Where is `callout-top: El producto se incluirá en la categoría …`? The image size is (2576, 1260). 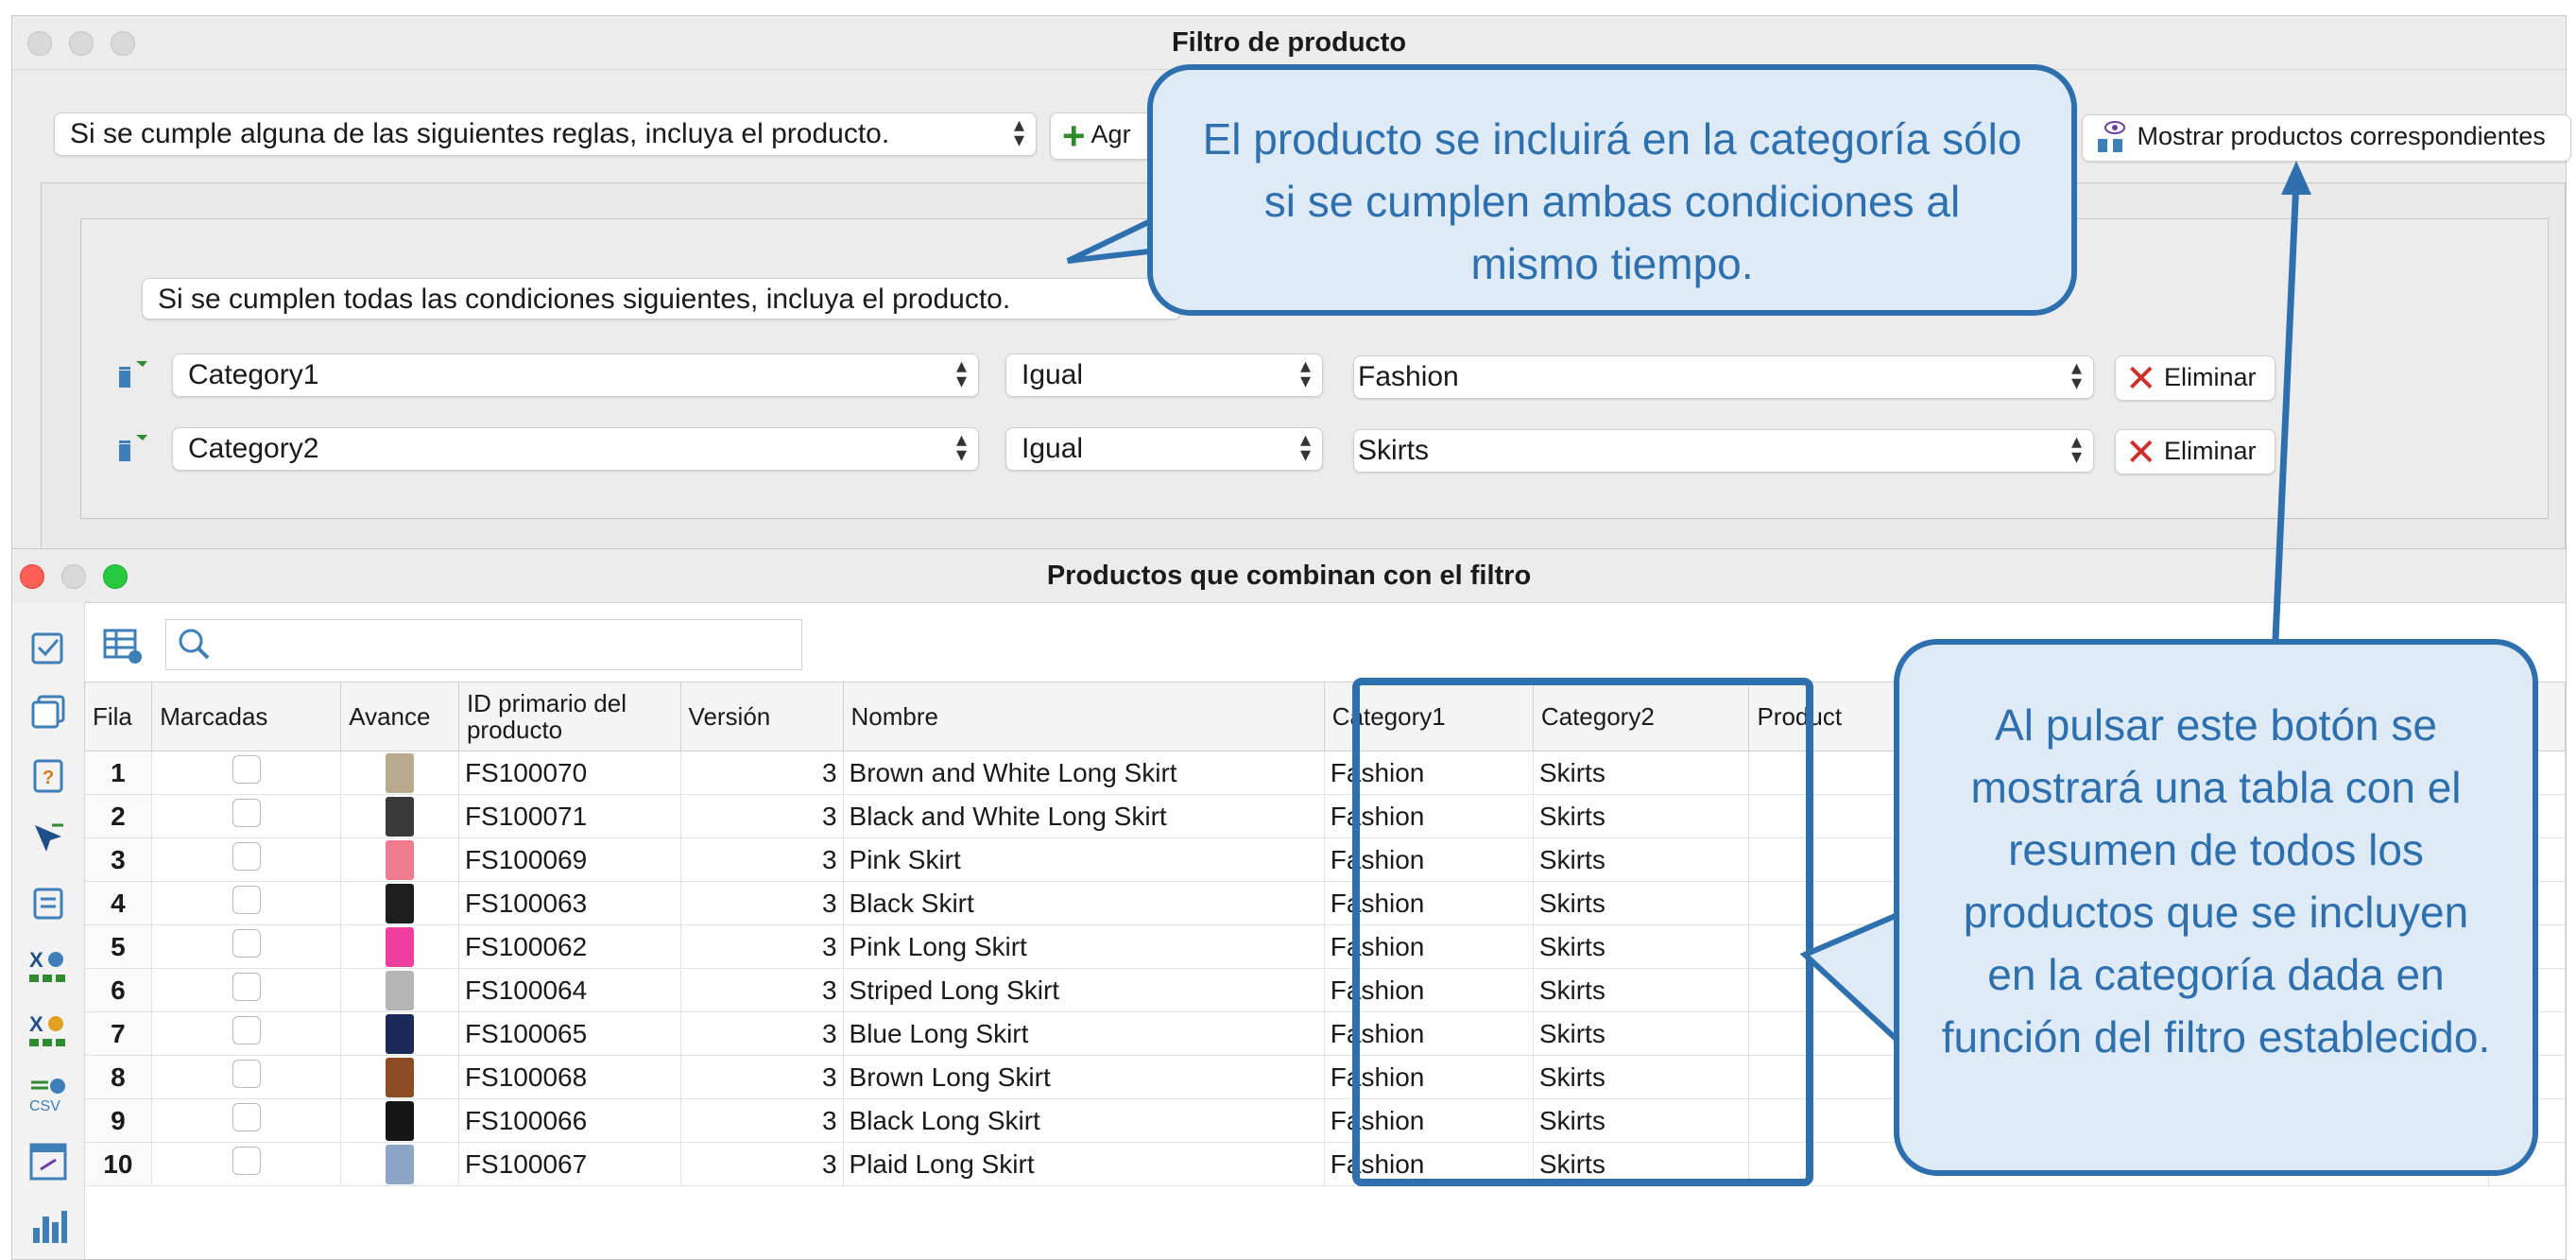 callout-top: El producto se incluirá en la categoría … is located at coordinates (1612, 190).